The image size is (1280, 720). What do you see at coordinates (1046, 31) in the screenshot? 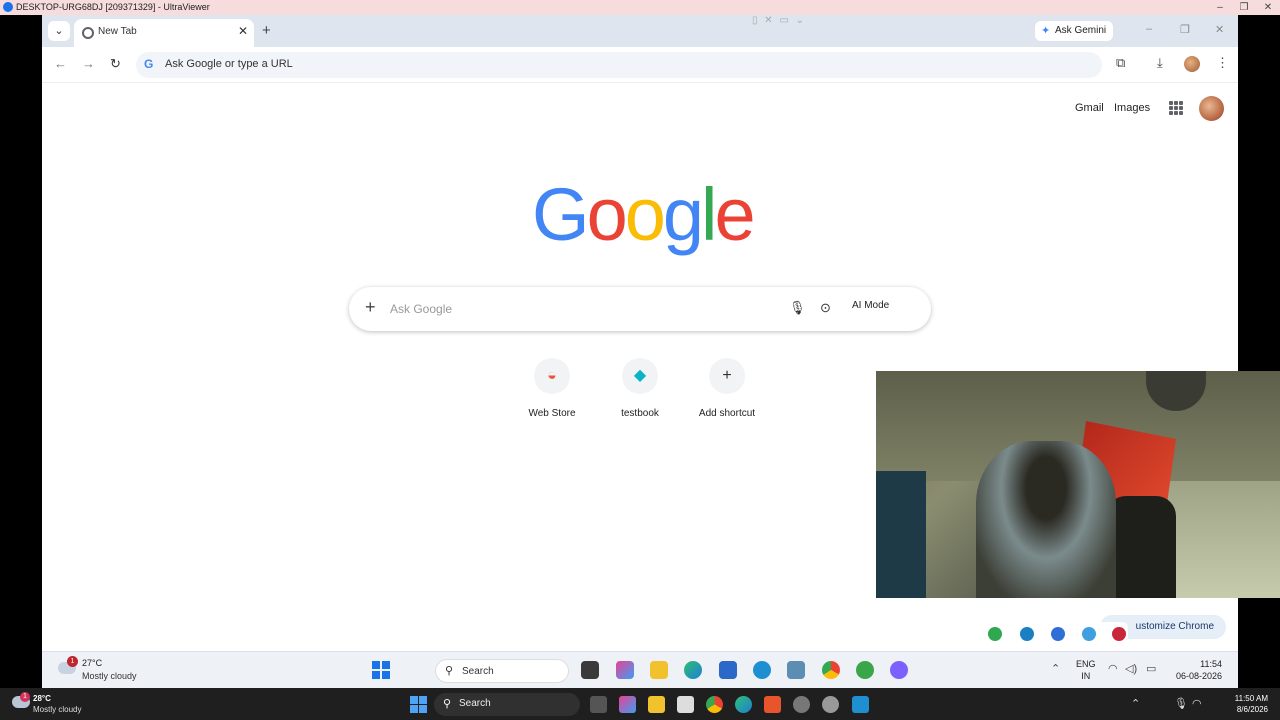
I see `gemini-icon: ✦` at bounding box center [1046, 31].